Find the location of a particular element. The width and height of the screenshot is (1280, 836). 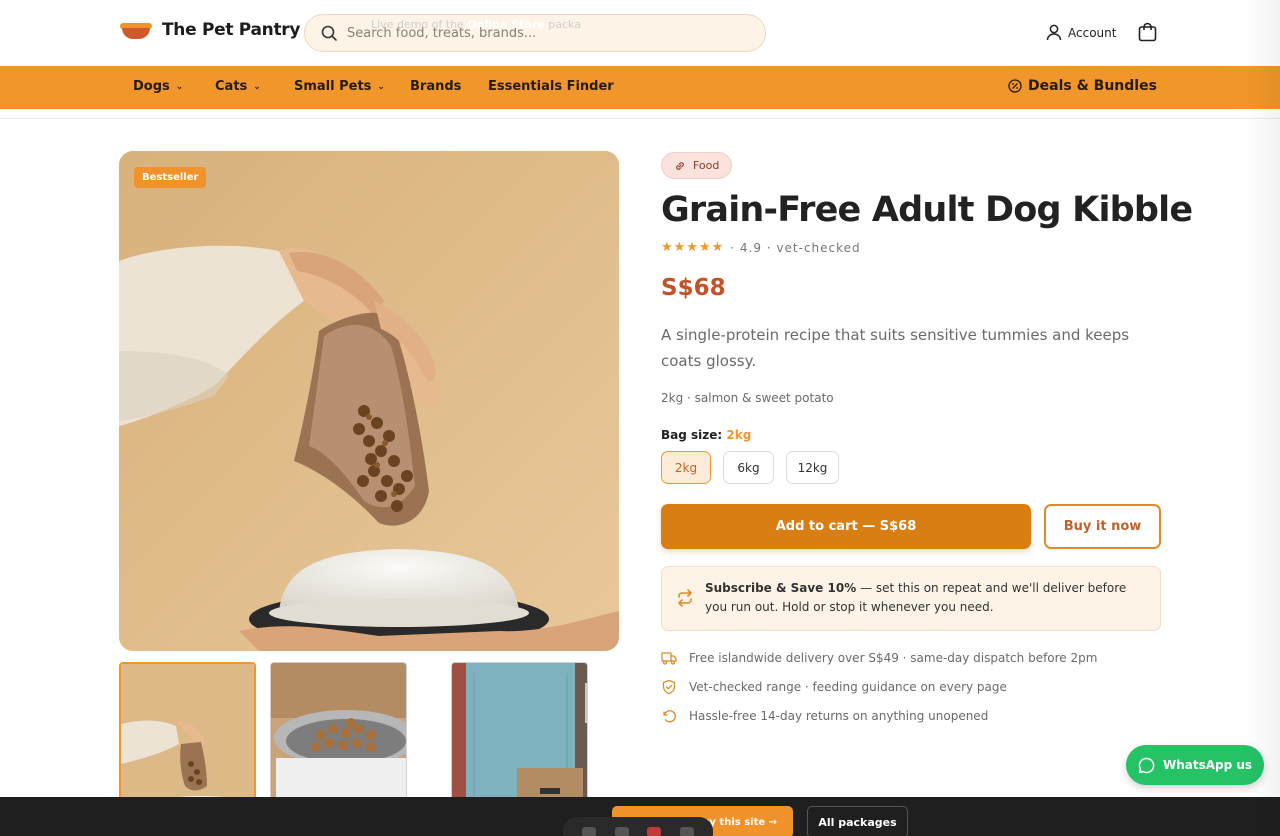

rating-text: · 4.9 · vet-checked is located at coordinates (795, 247).